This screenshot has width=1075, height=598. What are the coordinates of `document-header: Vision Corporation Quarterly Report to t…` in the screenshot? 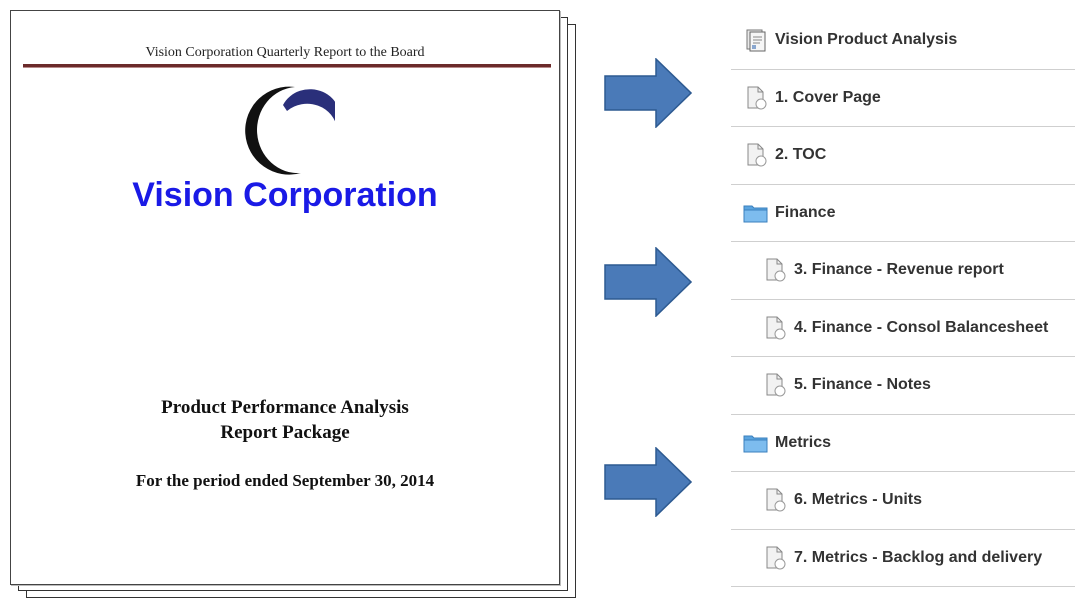 It's located at (285, 52).